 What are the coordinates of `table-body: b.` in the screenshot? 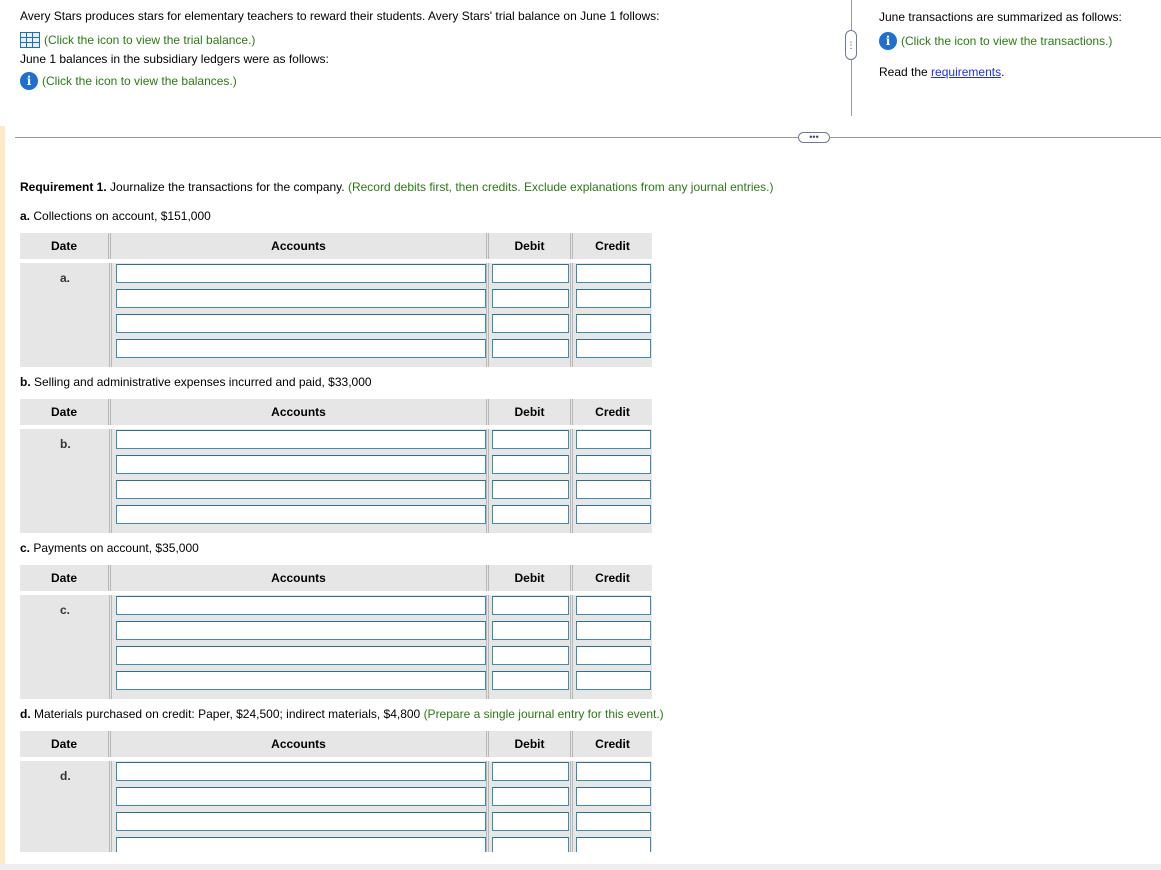 It's located at (336, 481).